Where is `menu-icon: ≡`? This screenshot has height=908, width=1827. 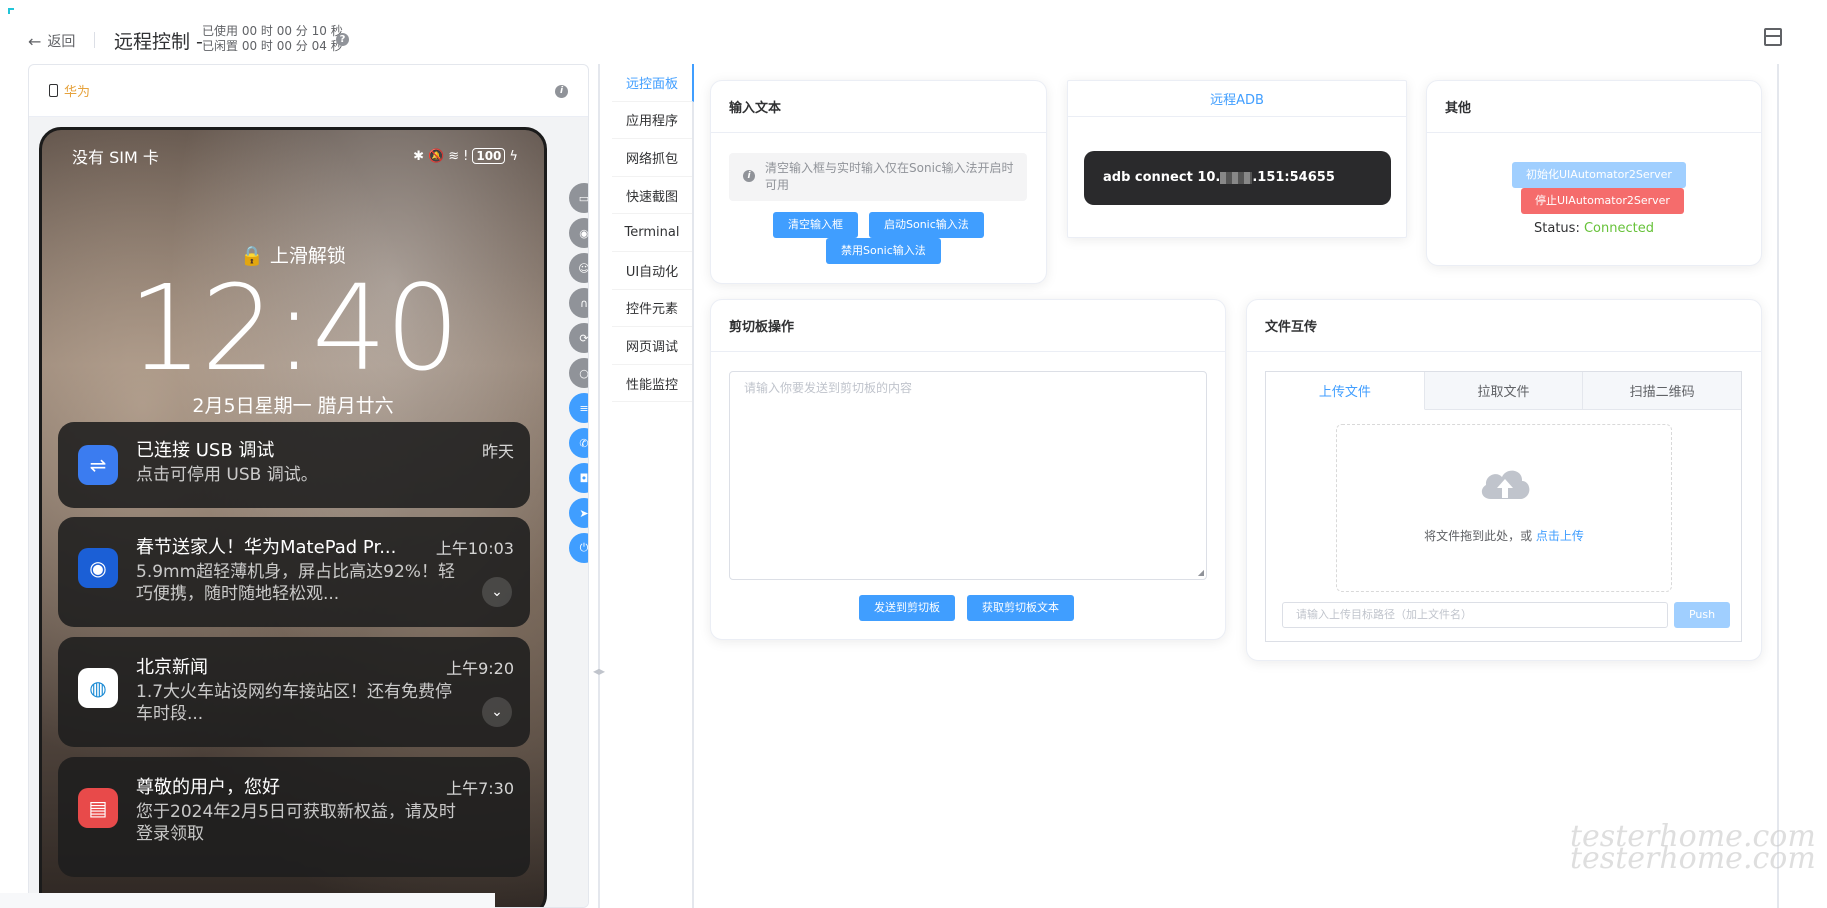 menu-icon: ≡ is located at coordinates (578, 408).